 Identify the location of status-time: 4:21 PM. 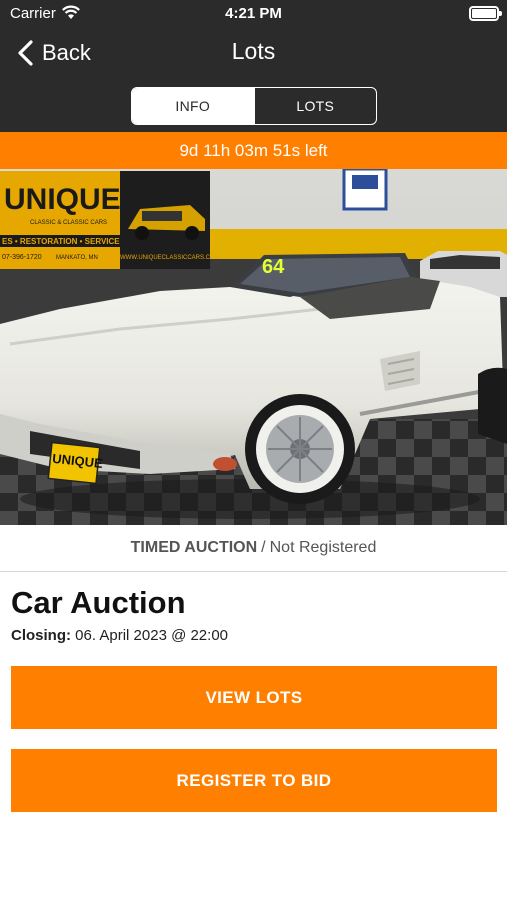
(253, 13).